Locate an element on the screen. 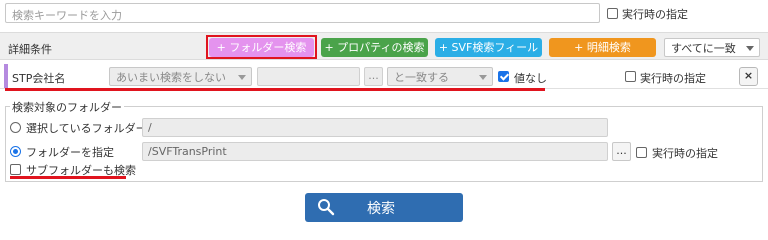  svf-field-button: + SVF検索フィールド is located at coordinates (488, 55).